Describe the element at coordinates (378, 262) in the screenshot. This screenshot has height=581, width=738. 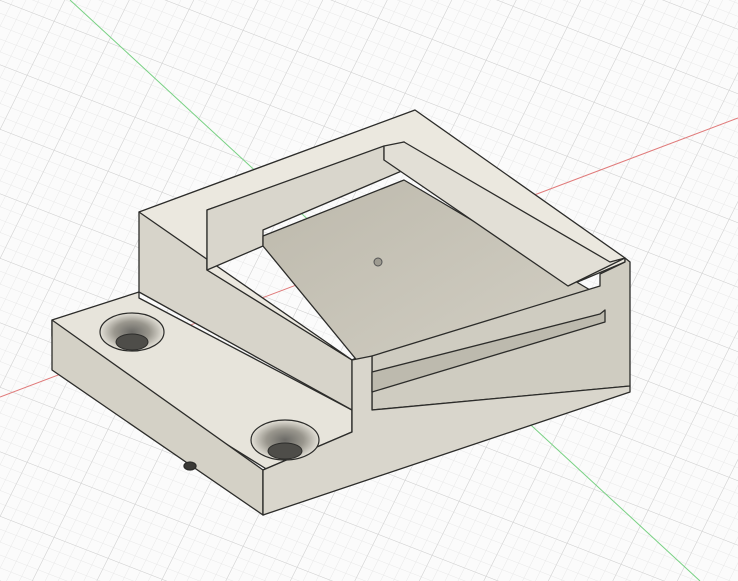
I see `origin-marker` at that location.